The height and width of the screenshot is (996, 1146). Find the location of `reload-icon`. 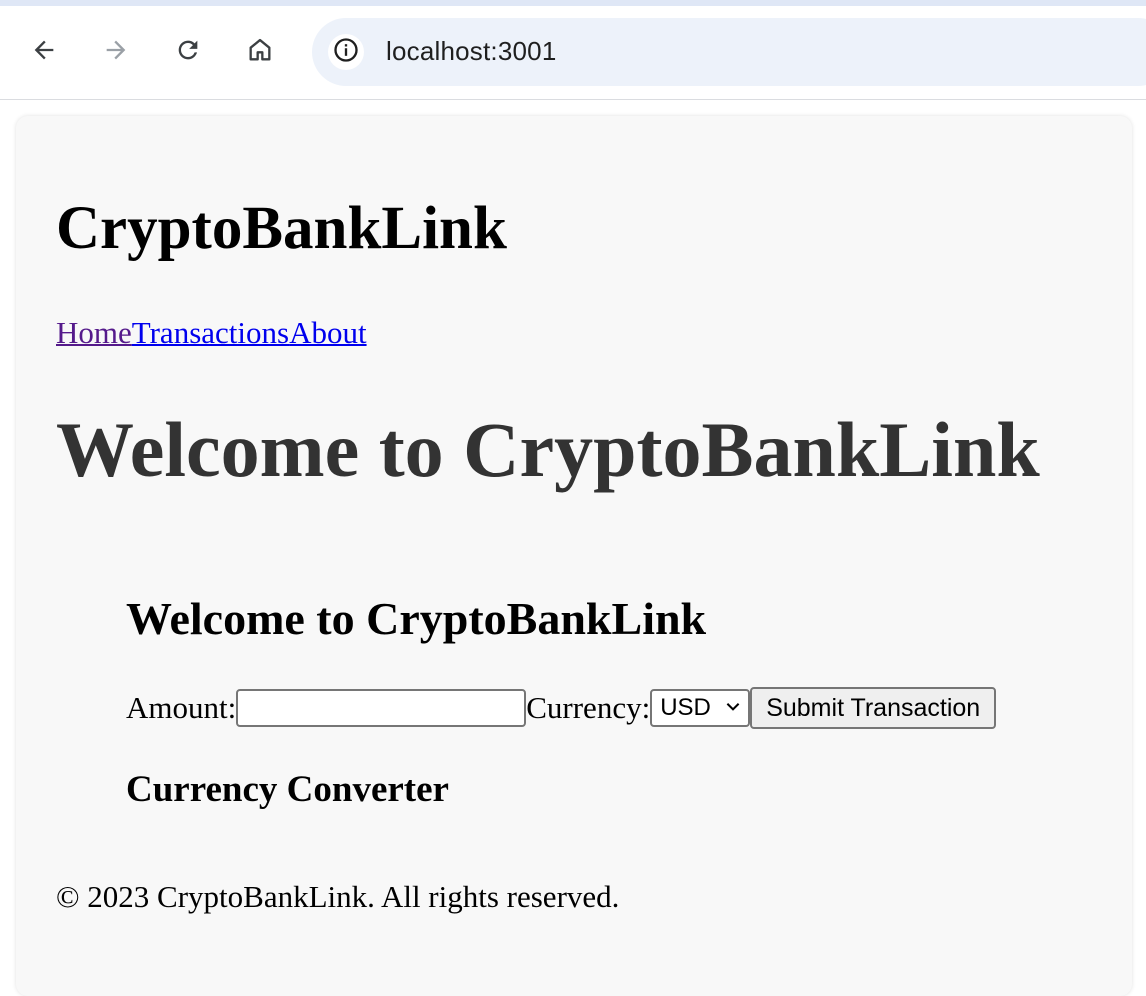

reload-icon is located at coordinates (188, 52).